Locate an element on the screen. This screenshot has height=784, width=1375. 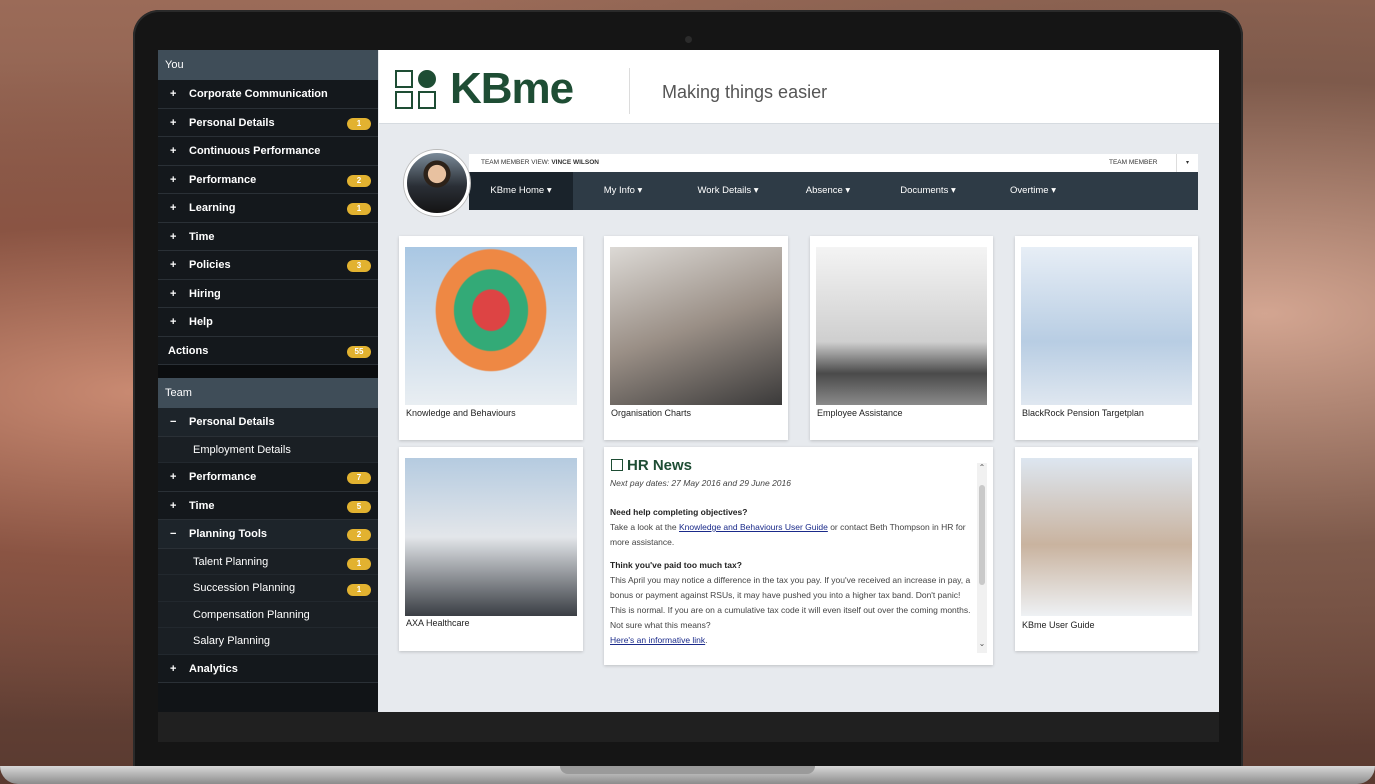
sidebar-subitem-talent-planning: Talent Planning 1 is located at coordinates (268, 561).